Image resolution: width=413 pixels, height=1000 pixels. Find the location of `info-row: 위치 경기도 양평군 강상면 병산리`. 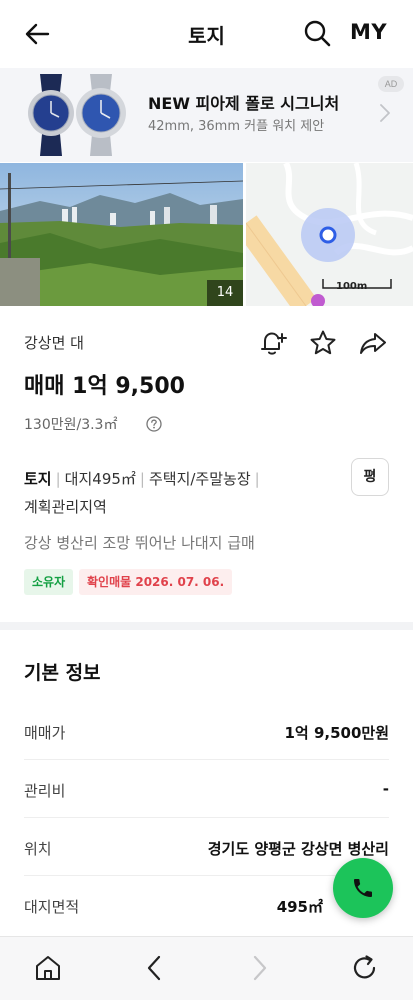

info-row: 위치 경기도 양평군 강상면 병산리 is located at coordinates (206, 847).